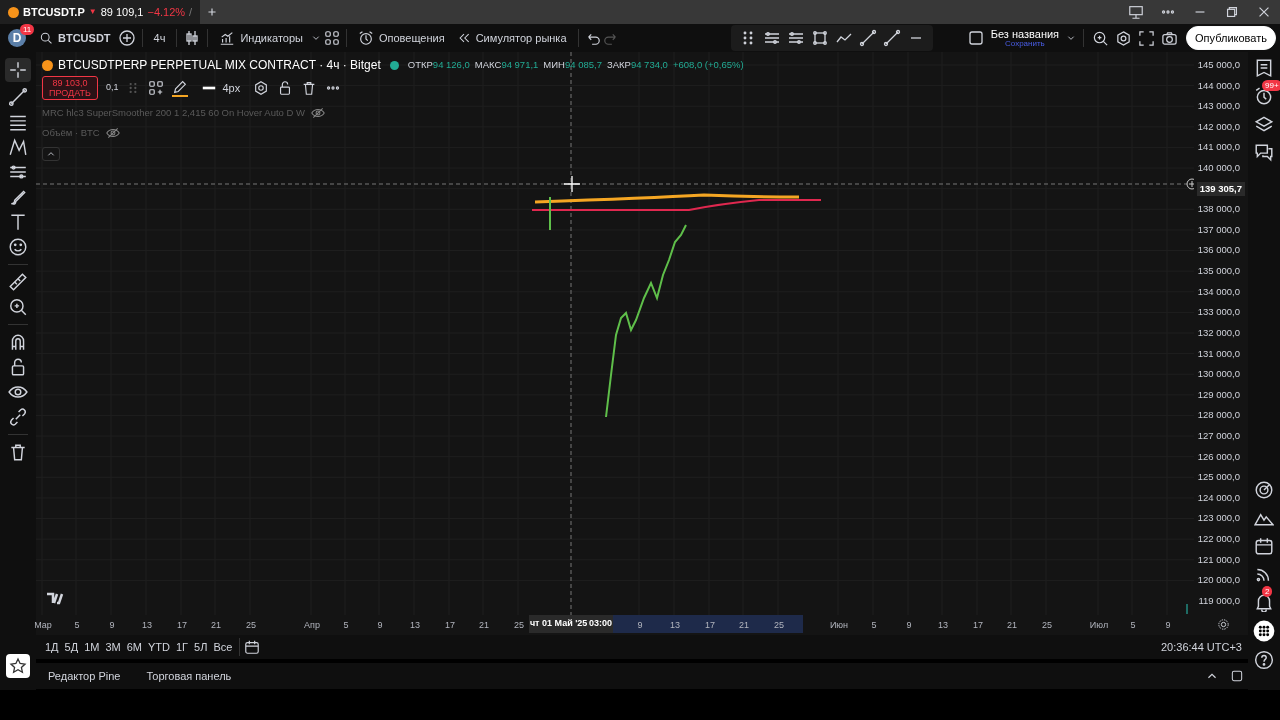 The width and height of the screenshot is (1280, 720). Describe the element at coordinates (1264, 490) in the screenshot. I see `target-icon` at that location.